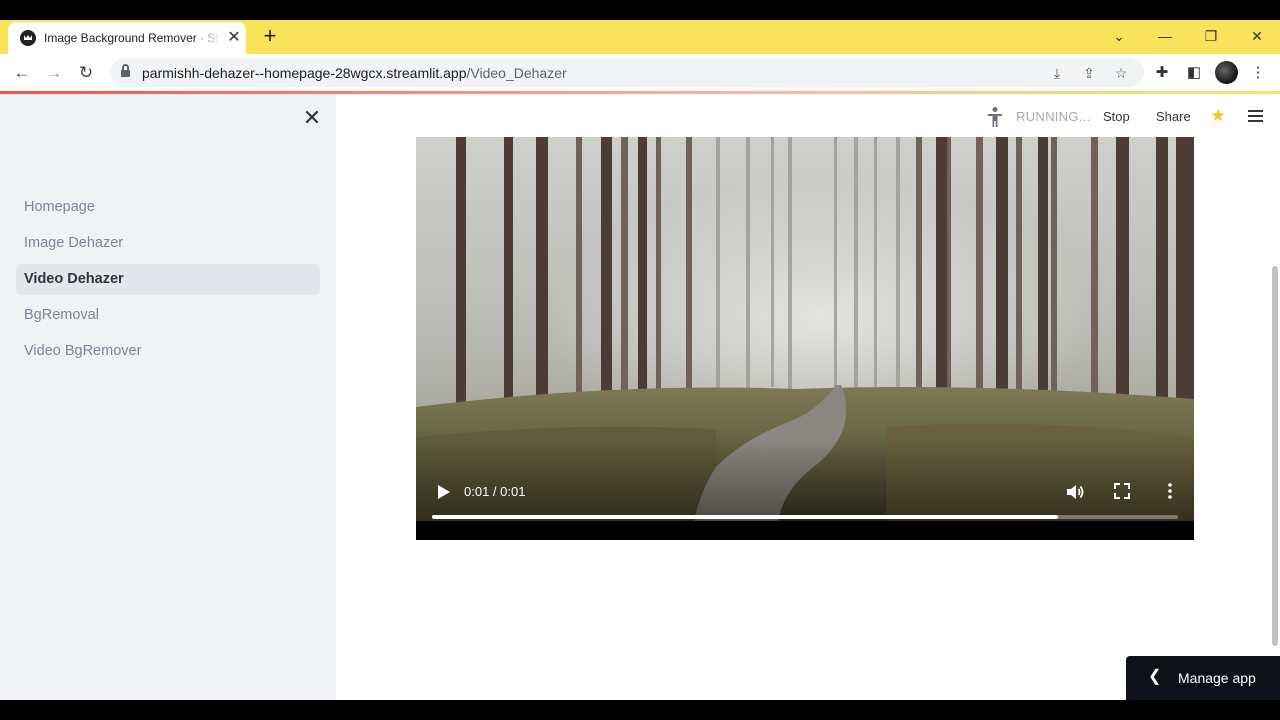 The width and height of the screenshot is (1280, 720). I want to click on tab-search-chevron-icon: ⌄, so click(1119, 36).